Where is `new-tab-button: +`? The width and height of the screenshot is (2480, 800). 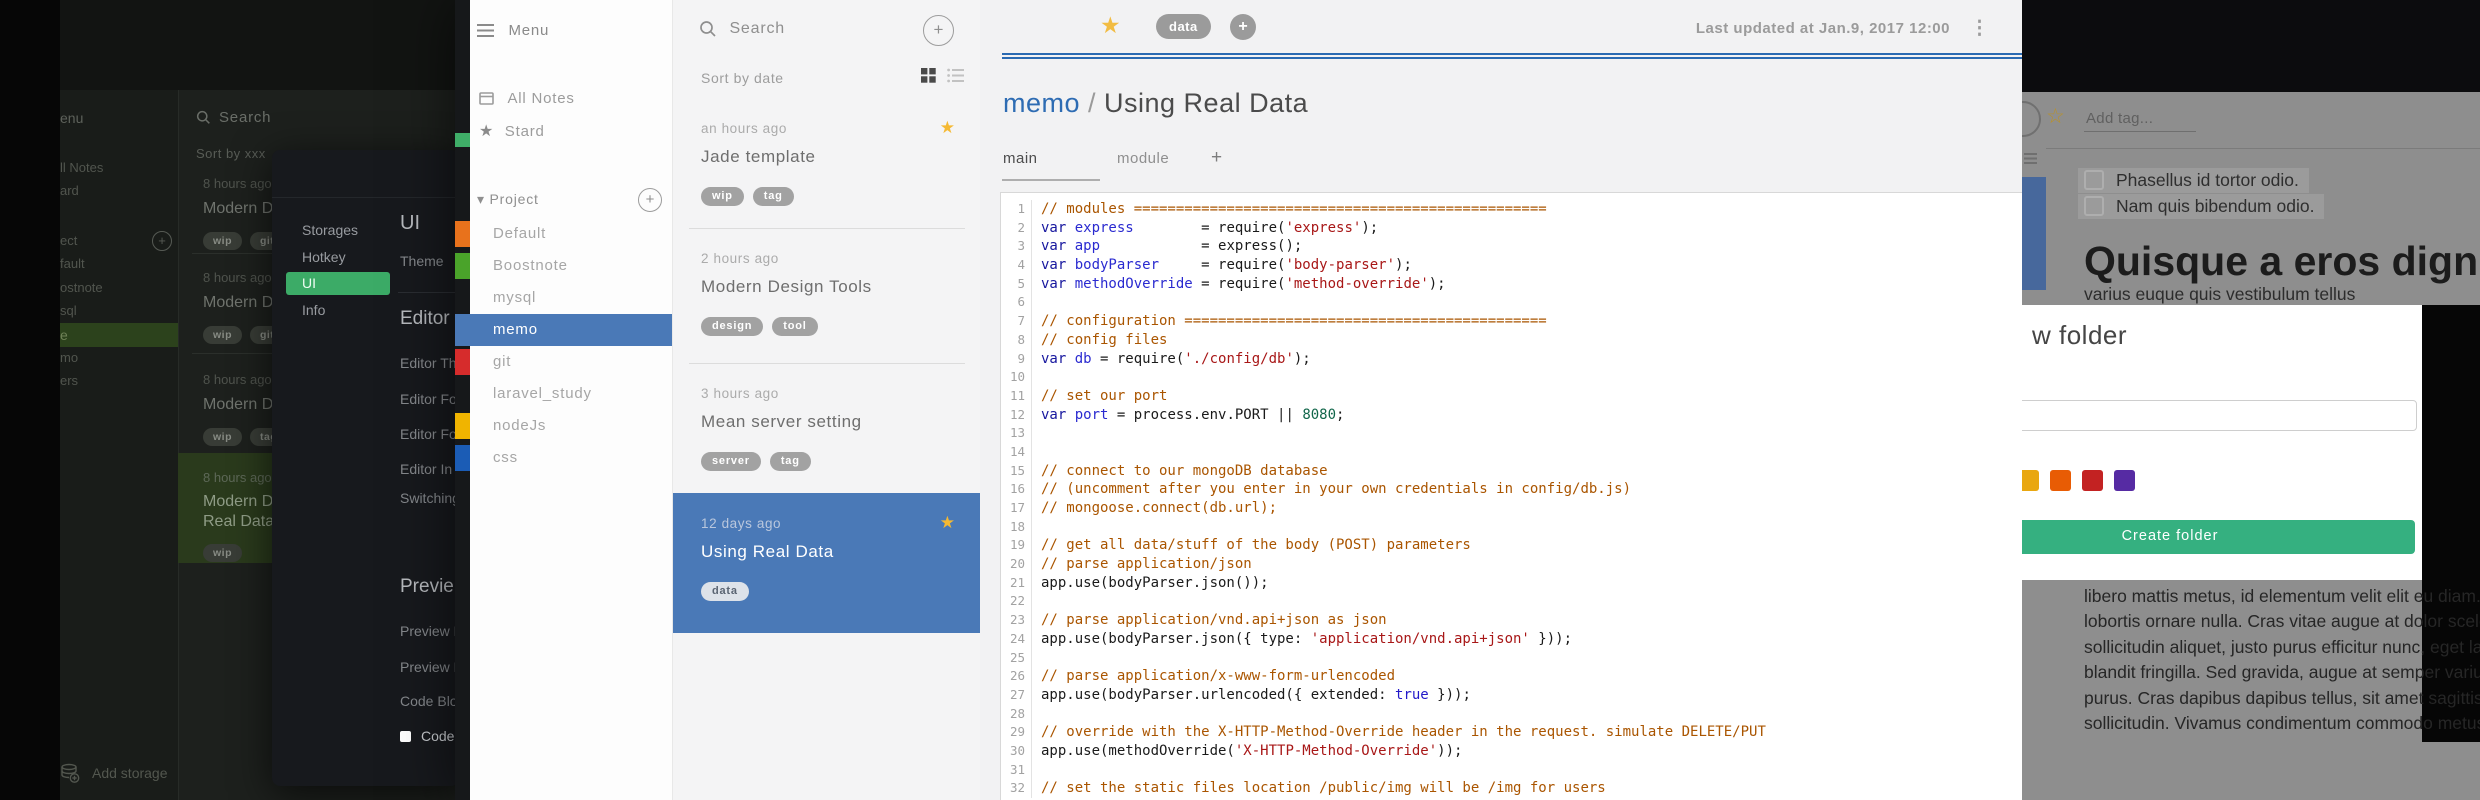 new-tab-button: + is located at coordinates (1217, 158).